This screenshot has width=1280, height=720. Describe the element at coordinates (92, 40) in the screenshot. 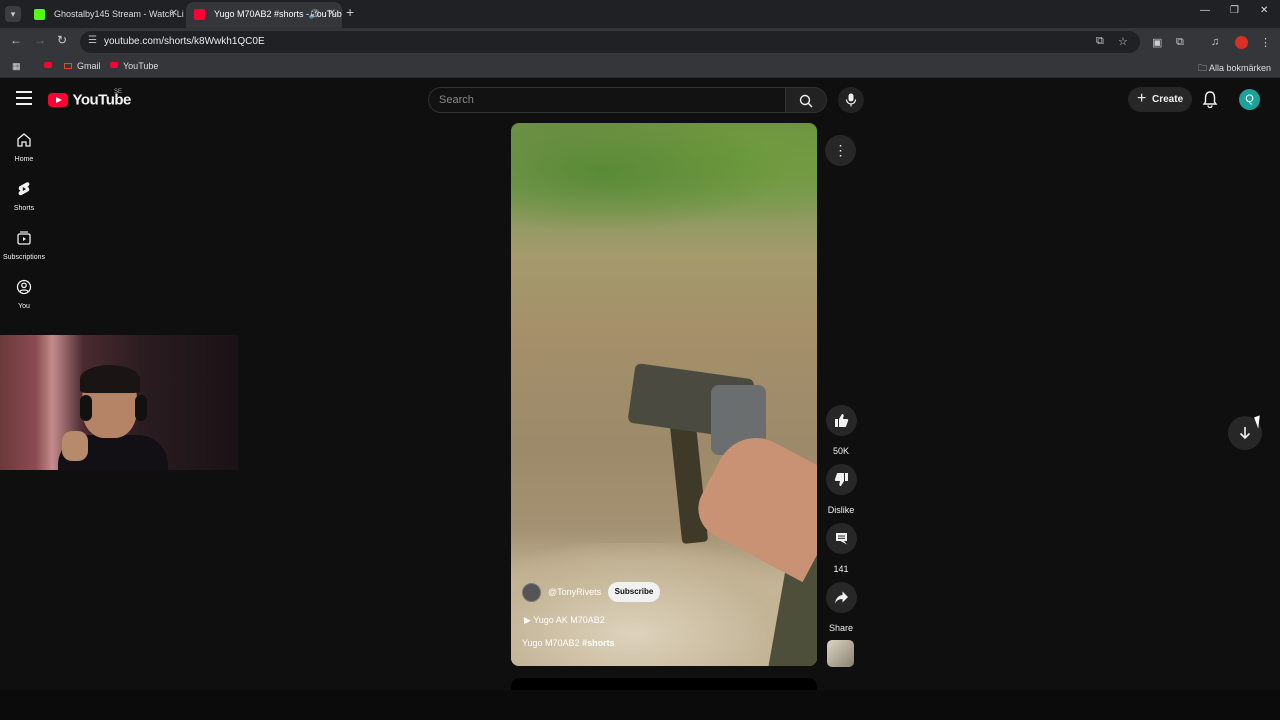

I see `site-info-icon: ☰` at that location.